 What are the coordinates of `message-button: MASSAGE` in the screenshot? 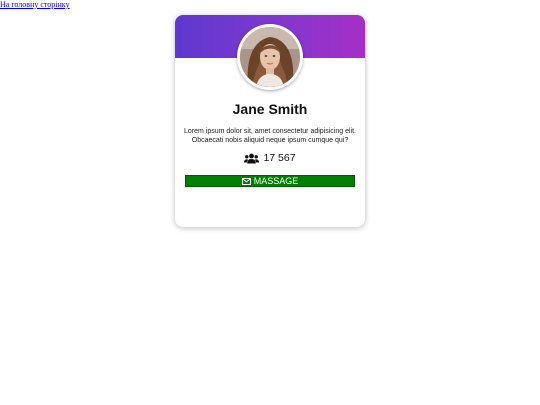 It's located at (270, 181).